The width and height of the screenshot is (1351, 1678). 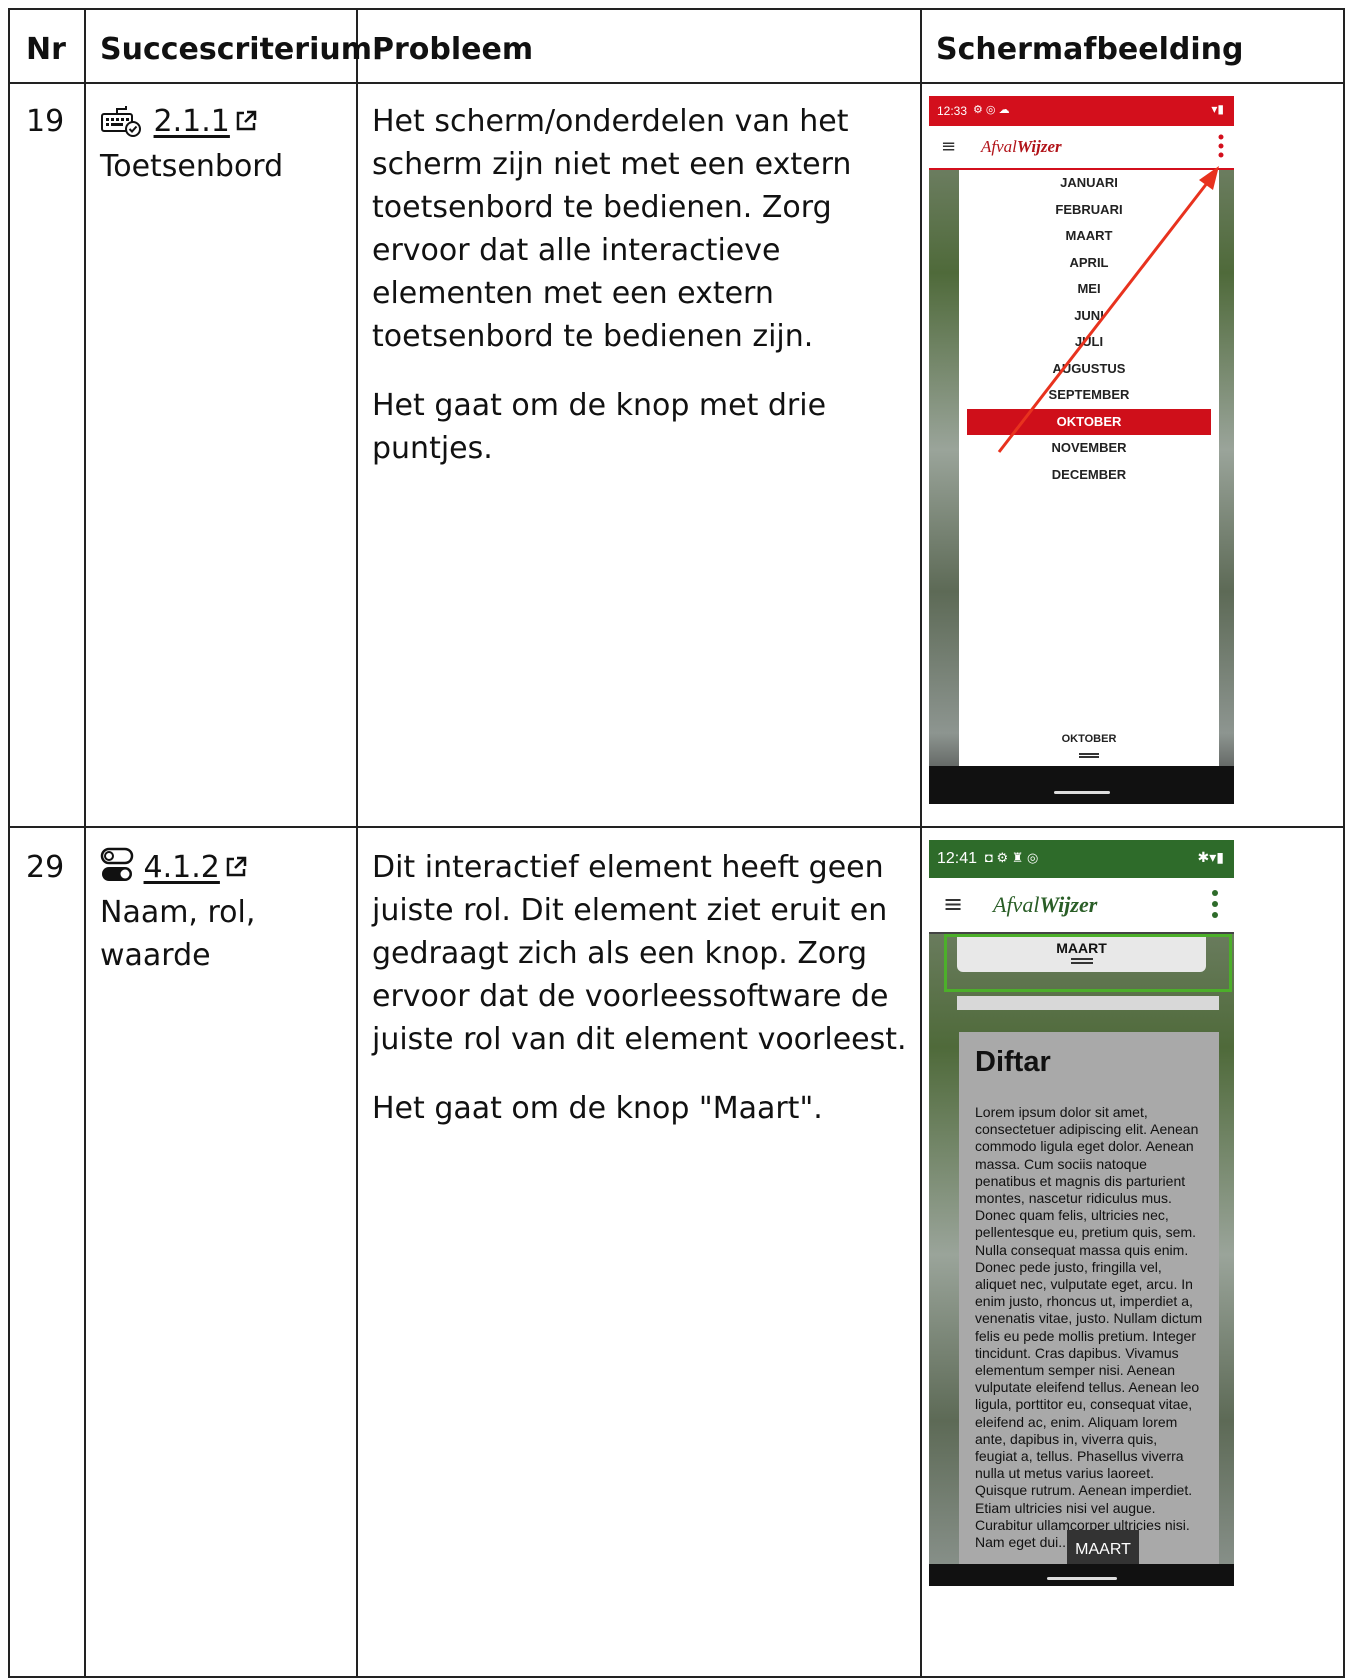 What do you see at coordinates (599, 427) in the screenshot?
I see `problem-detail: Het gaat om de knop met drie puntjes.` at bounding box center [599, 427].